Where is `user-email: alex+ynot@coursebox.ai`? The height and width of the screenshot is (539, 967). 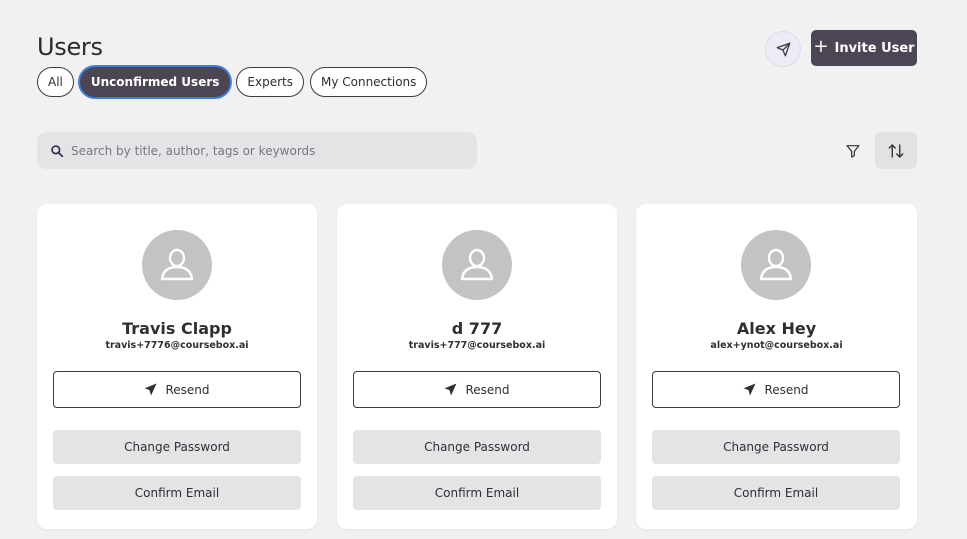
user-email: alex+ynot@coursebox.ai is located at coordinates (776, 345).